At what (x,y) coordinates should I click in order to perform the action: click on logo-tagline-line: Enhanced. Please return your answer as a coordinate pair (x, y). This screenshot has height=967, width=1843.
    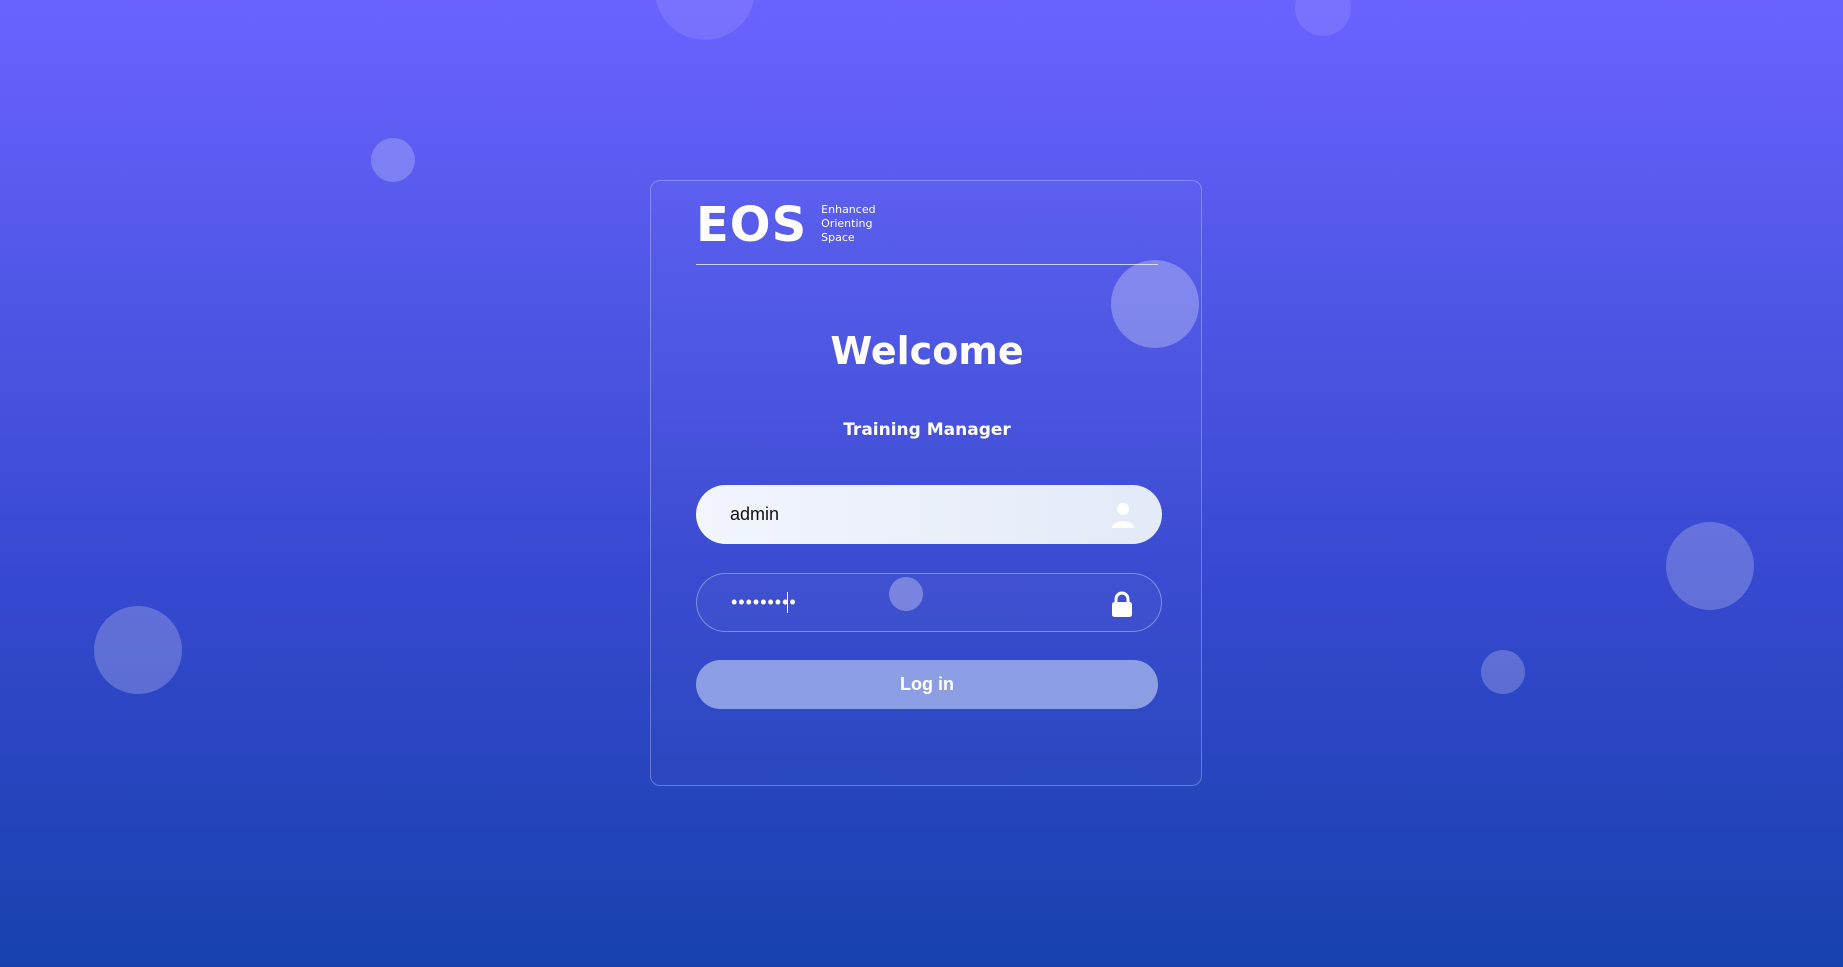
    Looking at the image, I should click on (848, 209).